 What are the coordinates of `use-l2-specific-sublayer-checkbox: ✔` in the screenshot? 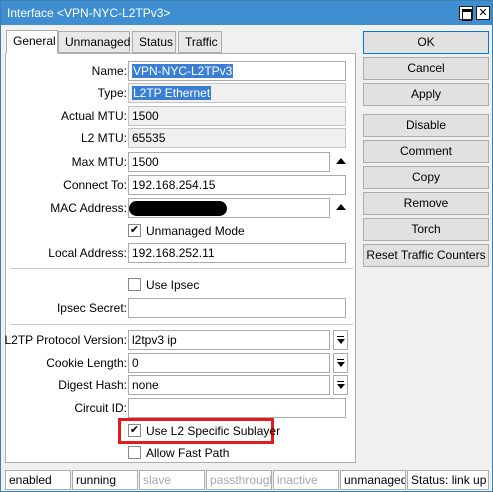 It's located at (134, 430).